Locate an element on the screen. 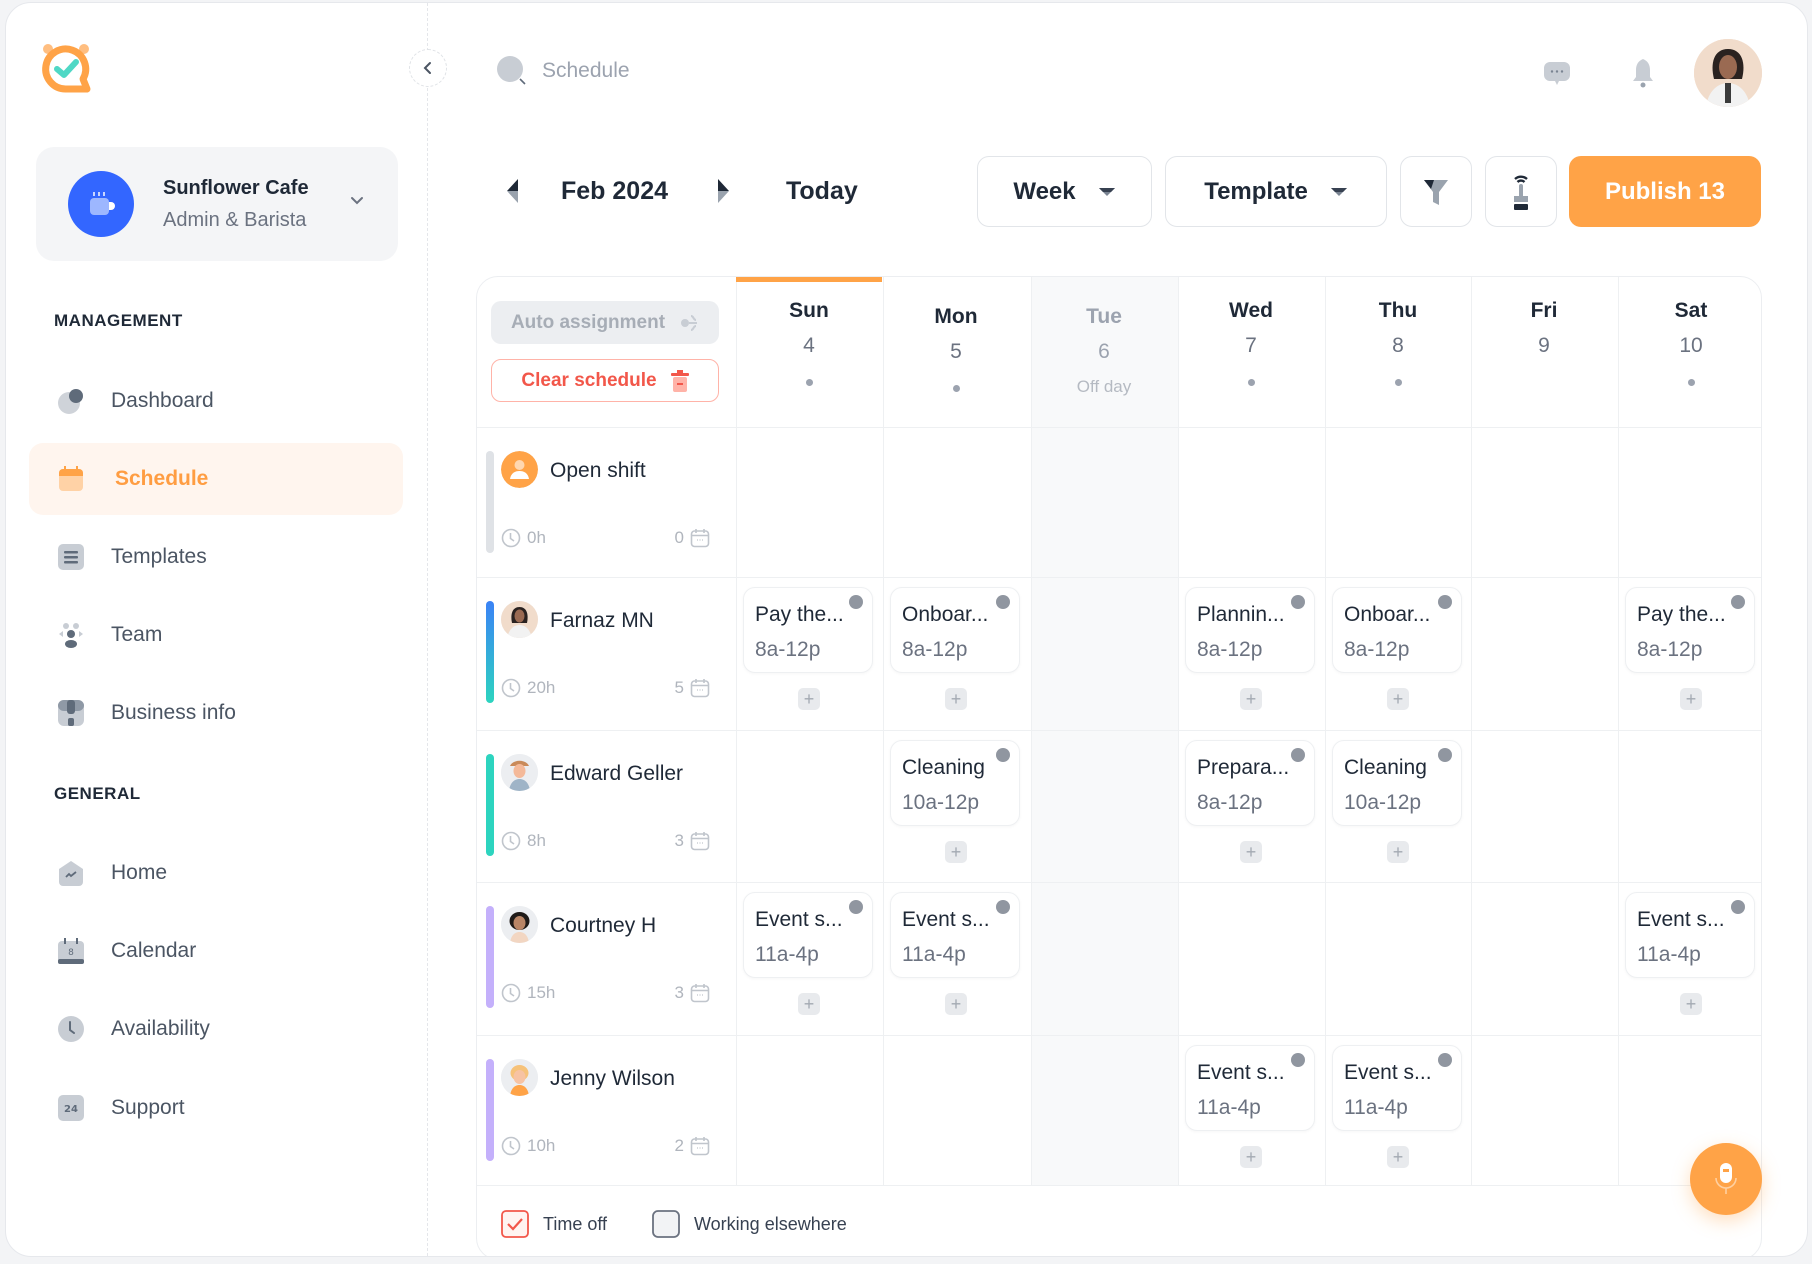 The height and width of the screenshot is (1264, 1812). hours-value: 15h is located at coordinates (541, 992).